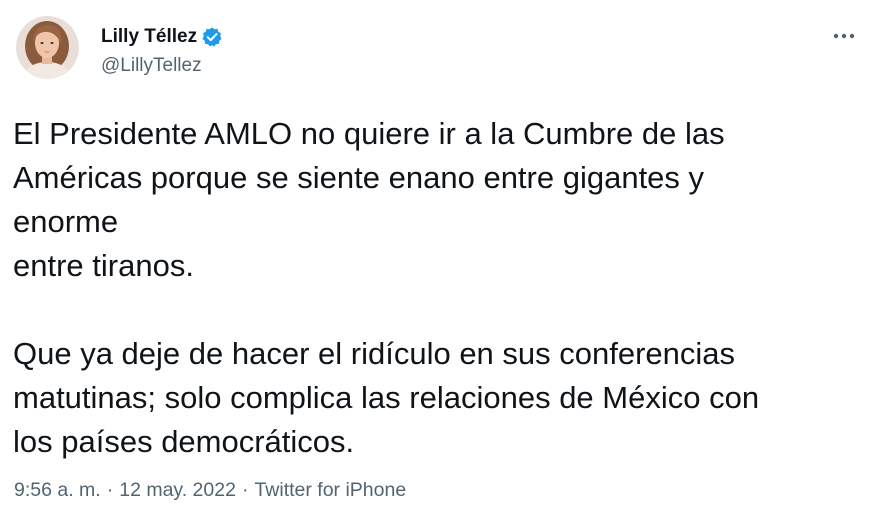  I want to click on tweet-source-link: Twitter for iPhone, so click(330, 490).